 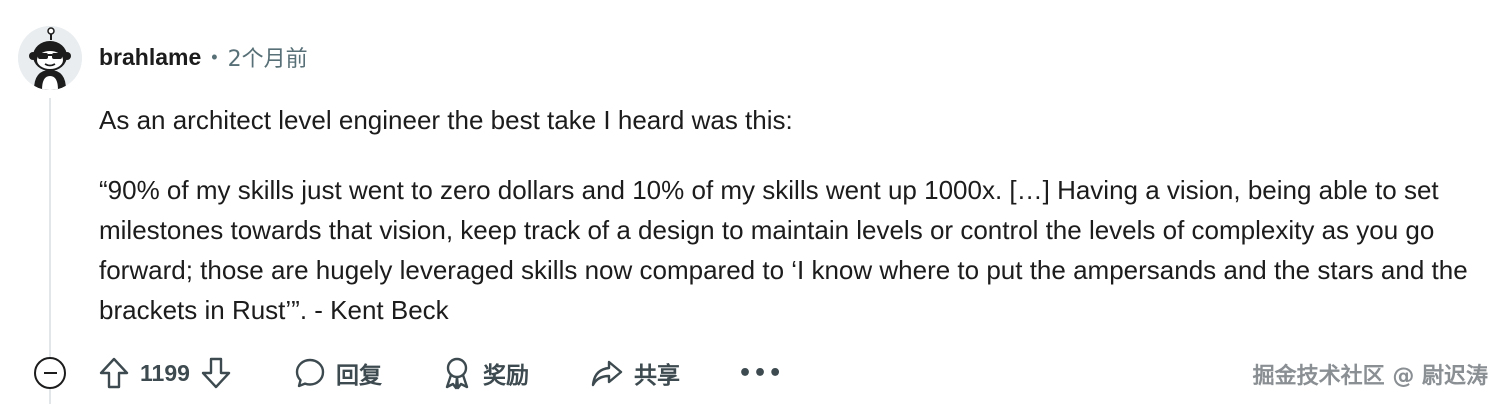 I want to click on avatar, so click(x=50, y=58).